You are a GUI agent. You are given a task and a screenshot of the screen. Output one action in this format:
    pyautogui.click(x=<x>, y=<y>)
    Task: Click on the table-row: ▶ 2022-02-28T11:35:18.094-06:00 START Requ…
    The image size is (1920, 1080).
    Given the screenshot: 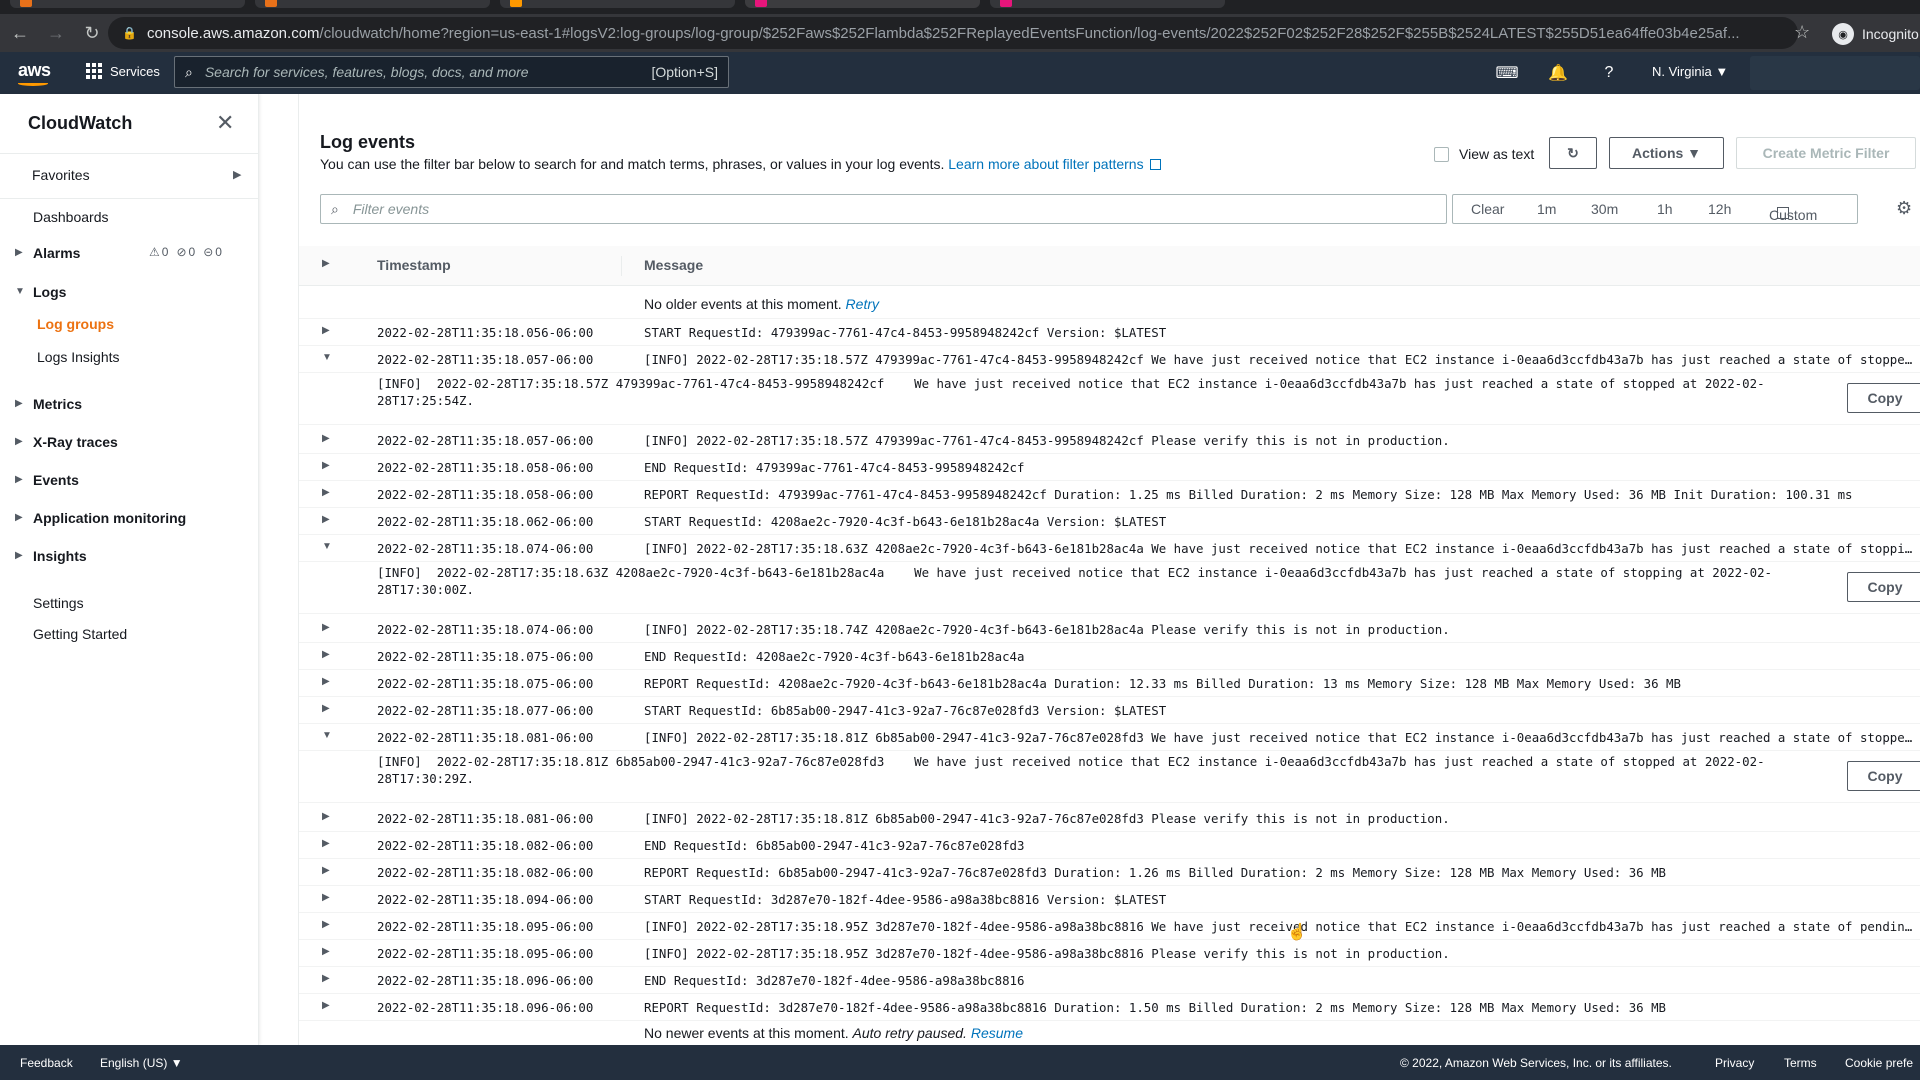 What is the action you would take?
    pyautogui.click(x=1109, y=899)
    